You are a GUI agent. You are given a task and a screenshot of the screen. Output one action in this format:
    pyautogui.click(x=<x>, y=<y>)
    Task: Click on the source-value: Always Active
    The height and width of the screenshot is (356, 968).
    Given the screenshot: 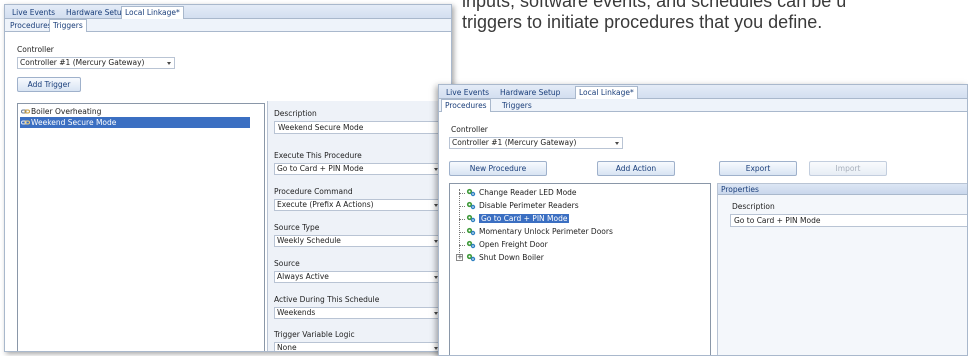 What is the action you would take?
    pyautogui.click(x=303, y=276)
    